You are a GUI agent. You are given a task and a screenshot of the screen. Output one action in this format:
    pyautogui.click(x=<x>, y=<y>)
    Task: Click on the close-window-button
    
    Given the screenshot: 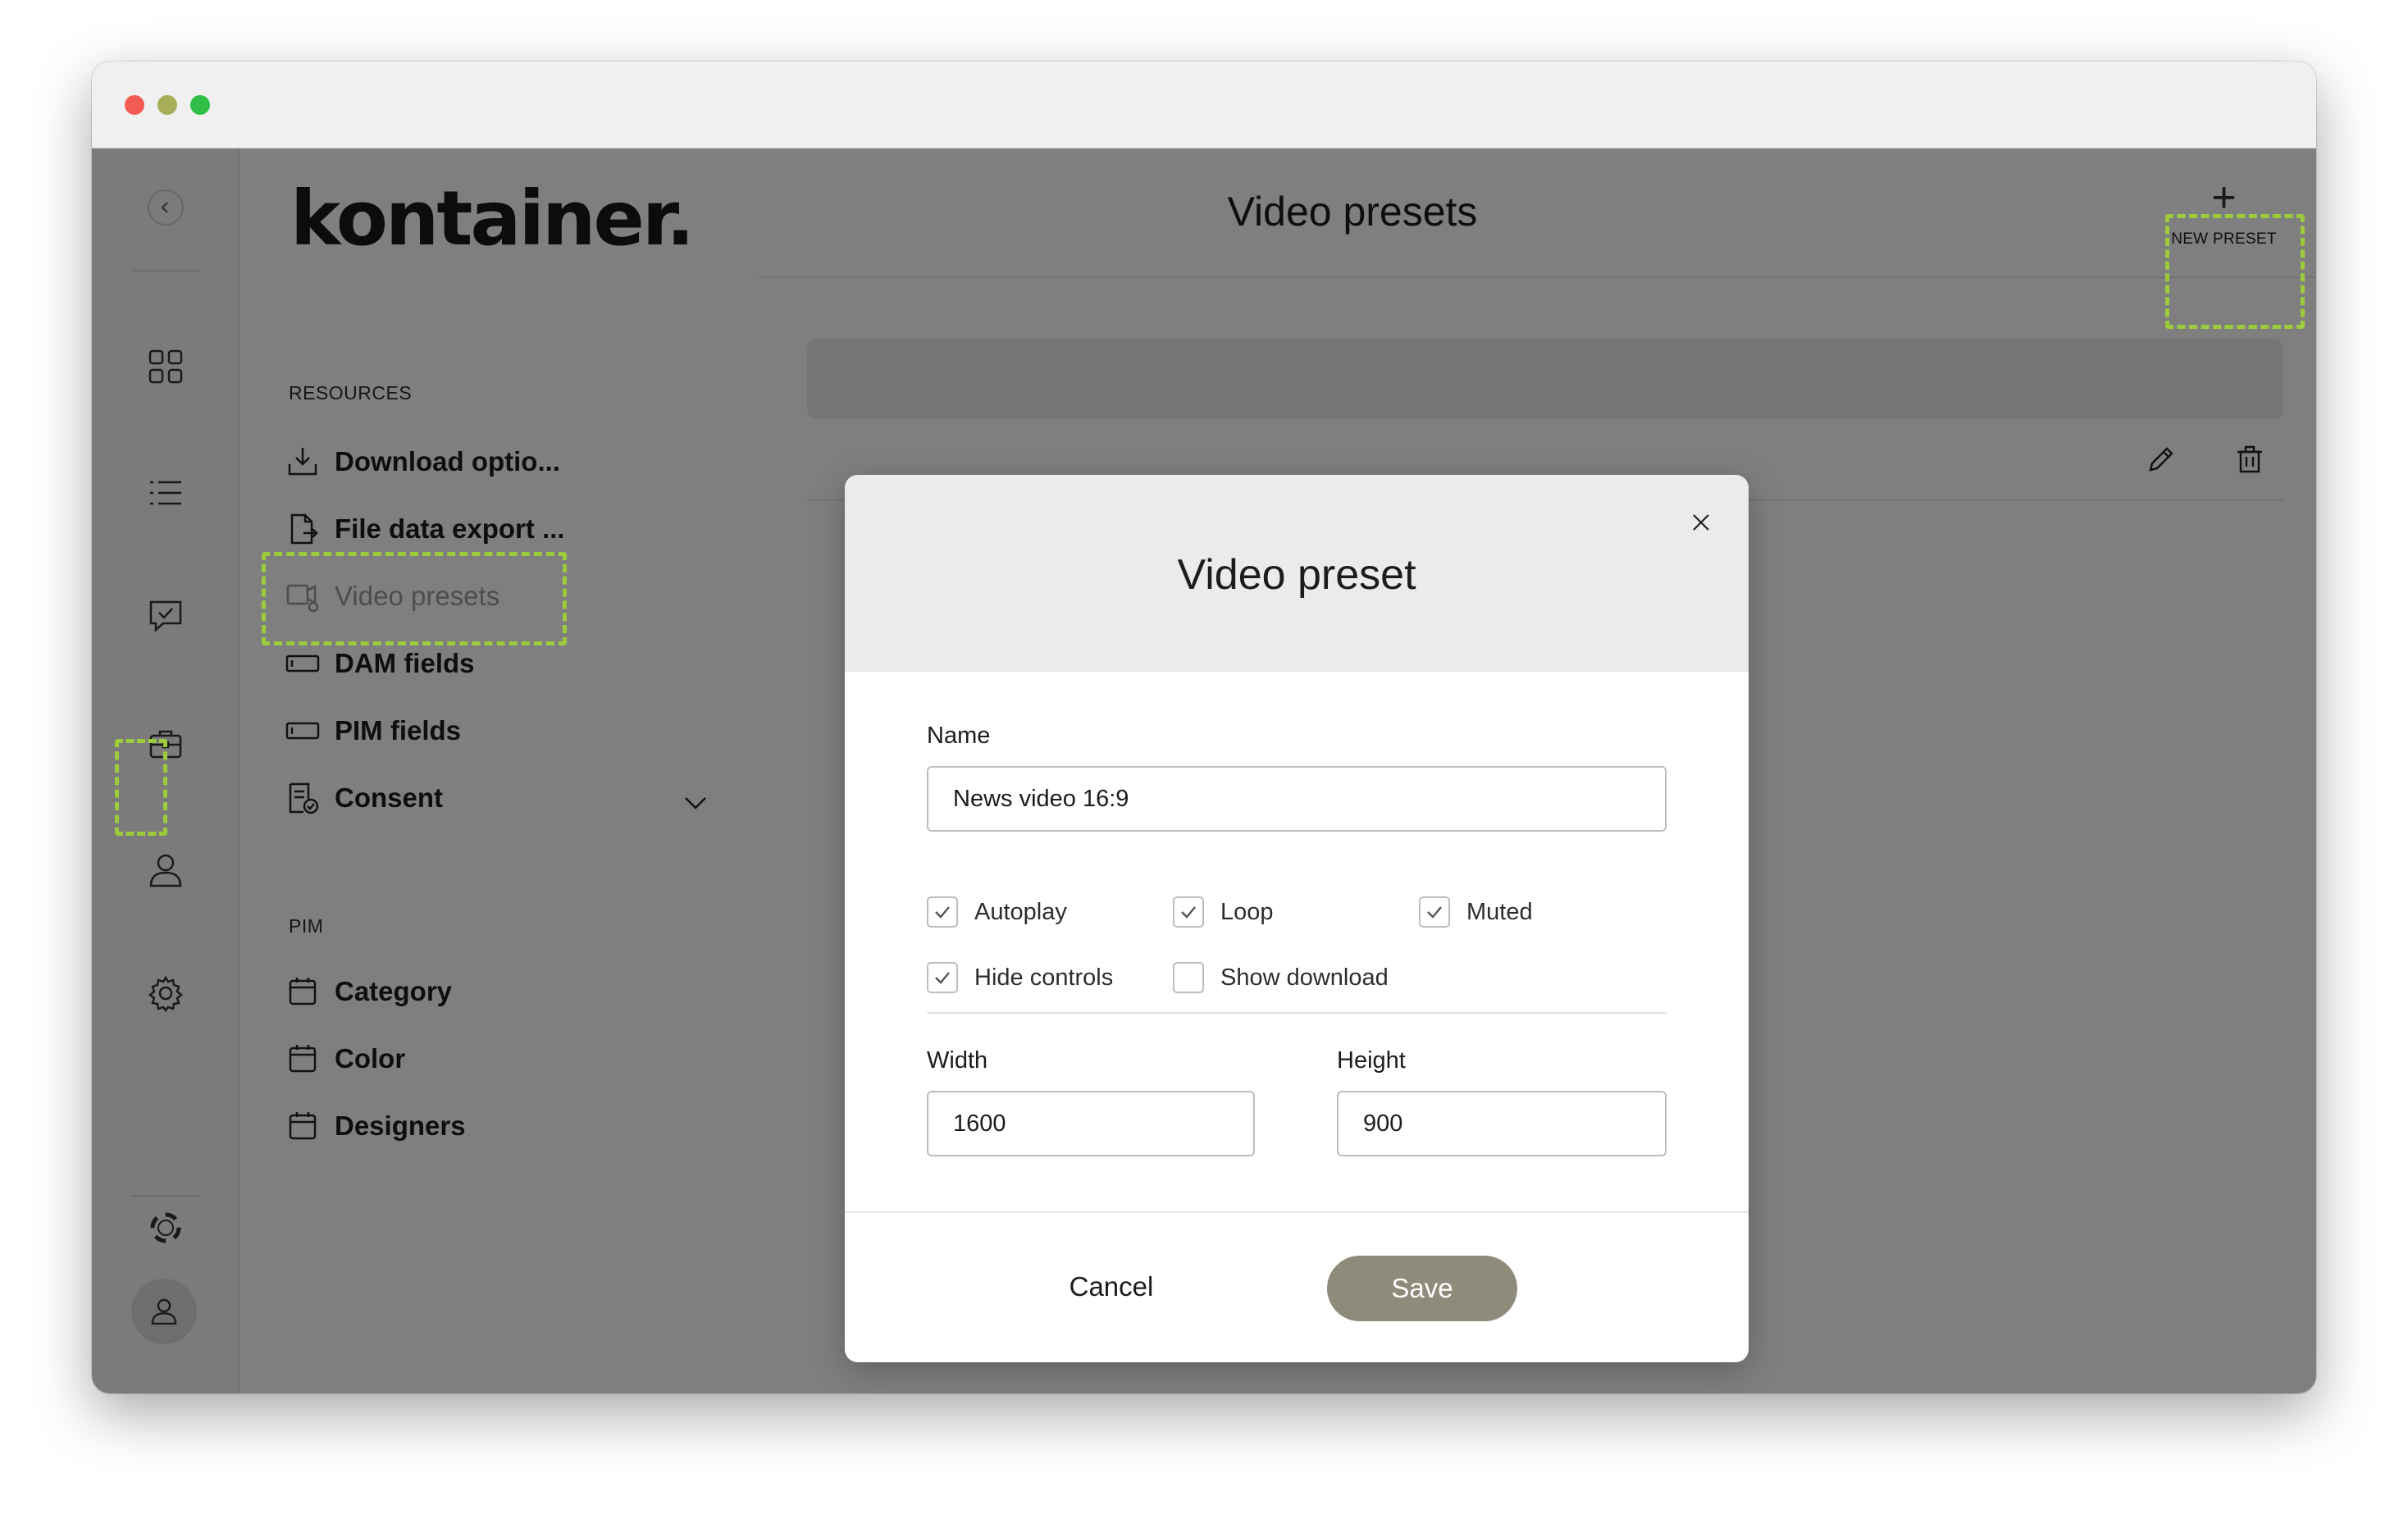 What is the action you would take?
    pyautogui.click(x=134, y=105)
    